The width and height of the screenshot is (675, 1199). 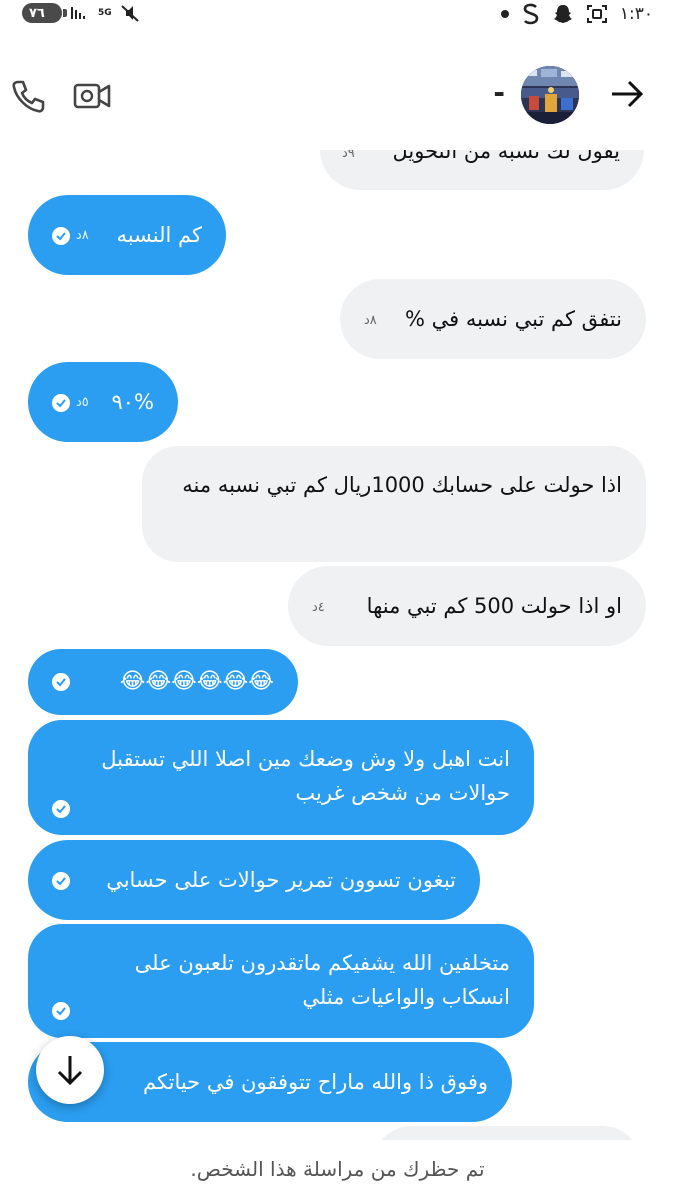 What do you see at coordinates (636, 14) in the screenshot?
I see `clock: ١:٣٠` at bounding box center [636, 14].